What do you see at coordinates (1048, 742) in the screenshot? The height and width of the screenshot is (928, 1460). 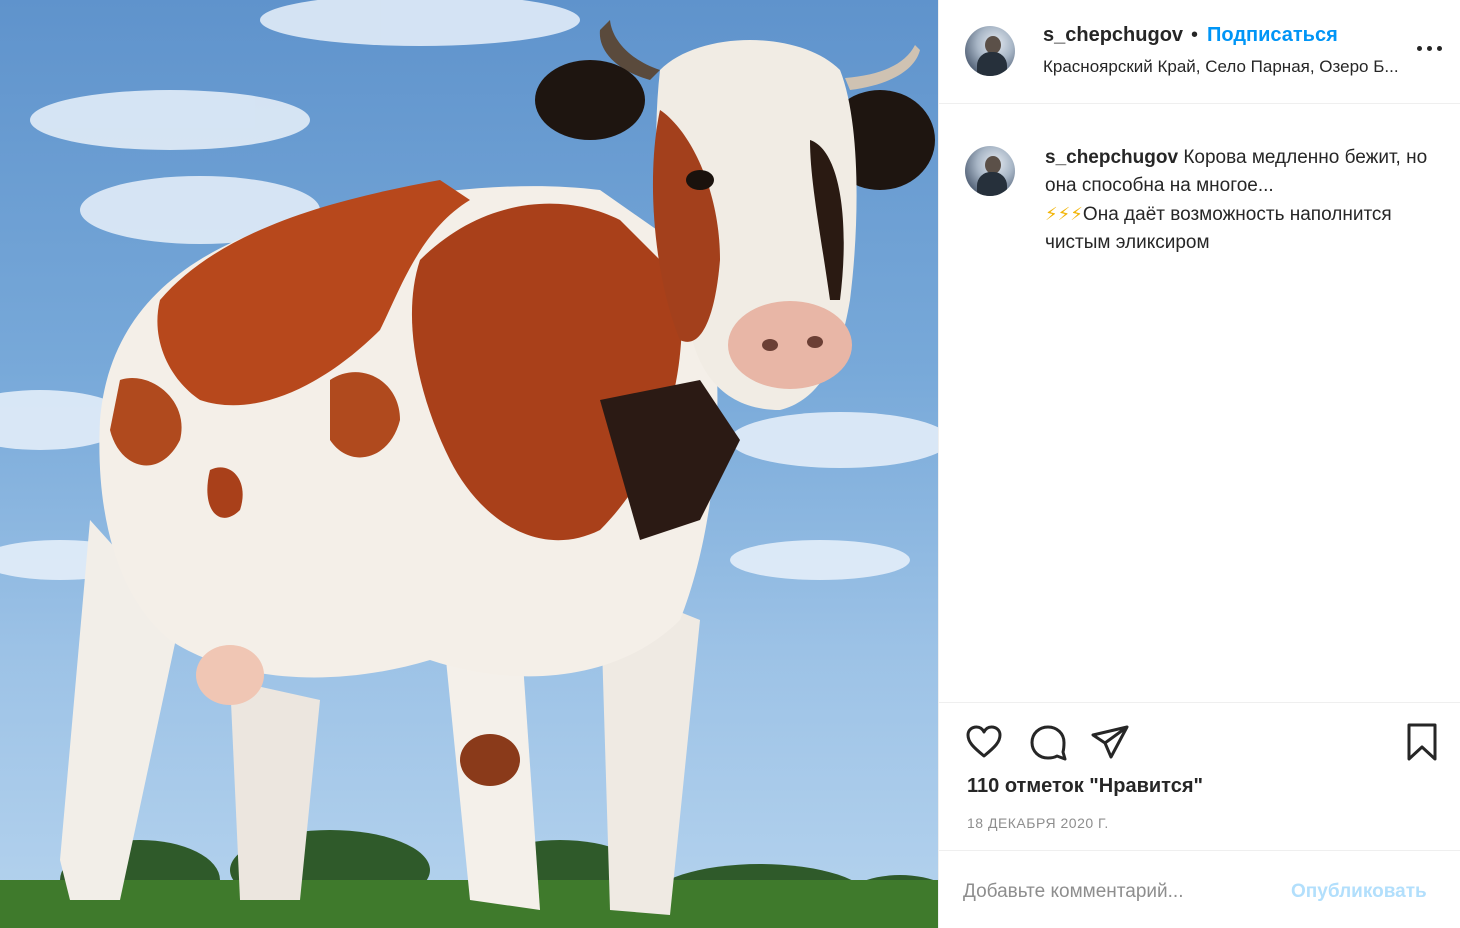 I see `comment-icon` at bounding box center [1048, 742].